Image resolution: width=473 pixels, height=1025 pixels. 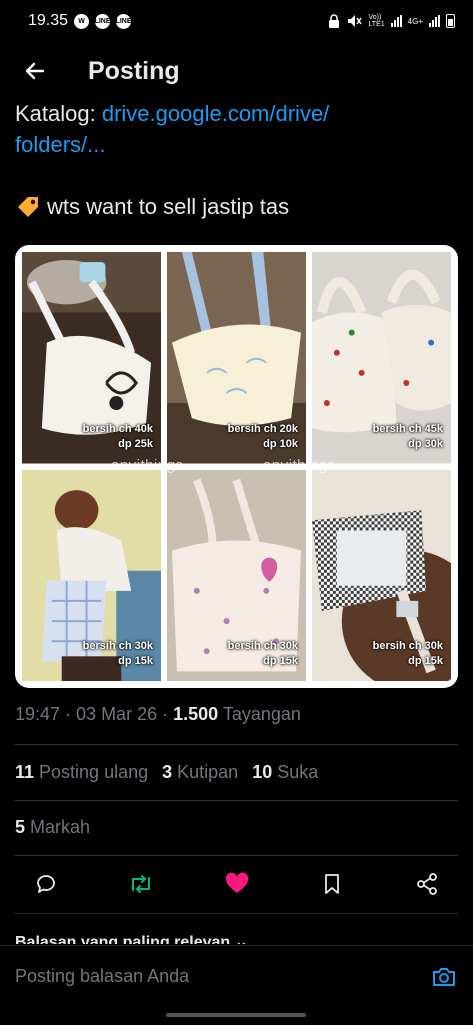 I want to click on reply-button, so click(x=46, y=884).